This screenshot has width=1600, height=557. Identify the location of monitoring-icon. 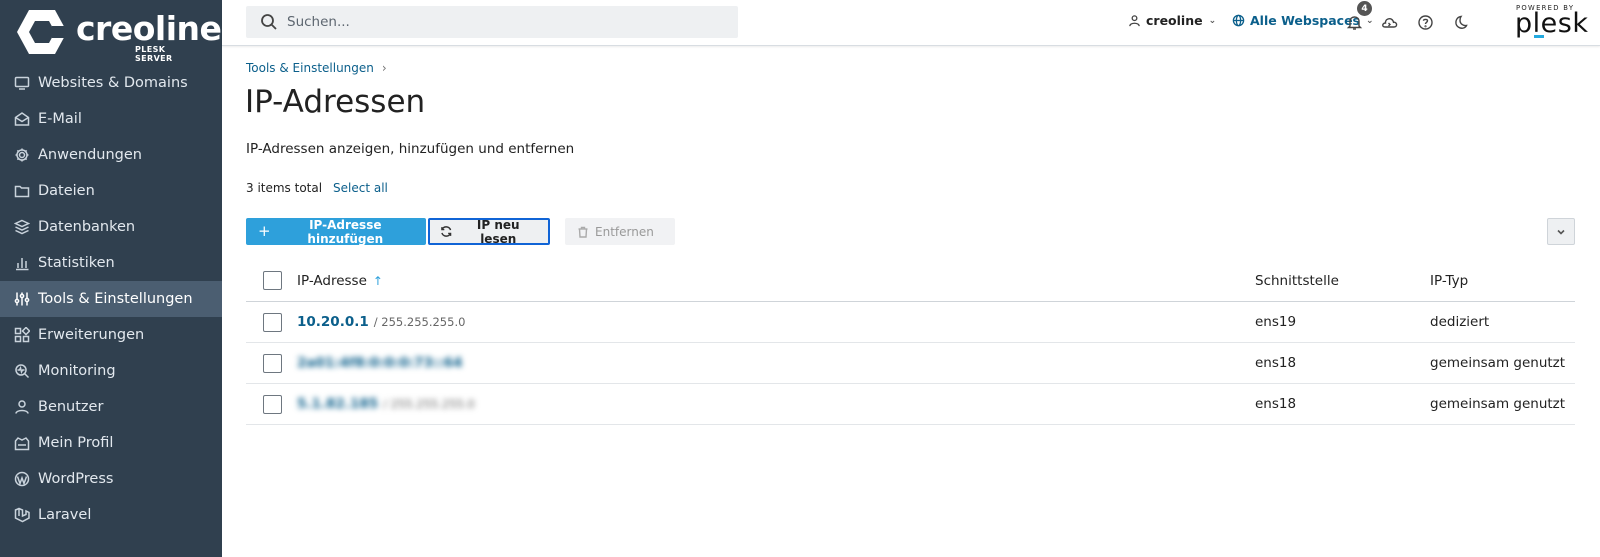
(22, 371).